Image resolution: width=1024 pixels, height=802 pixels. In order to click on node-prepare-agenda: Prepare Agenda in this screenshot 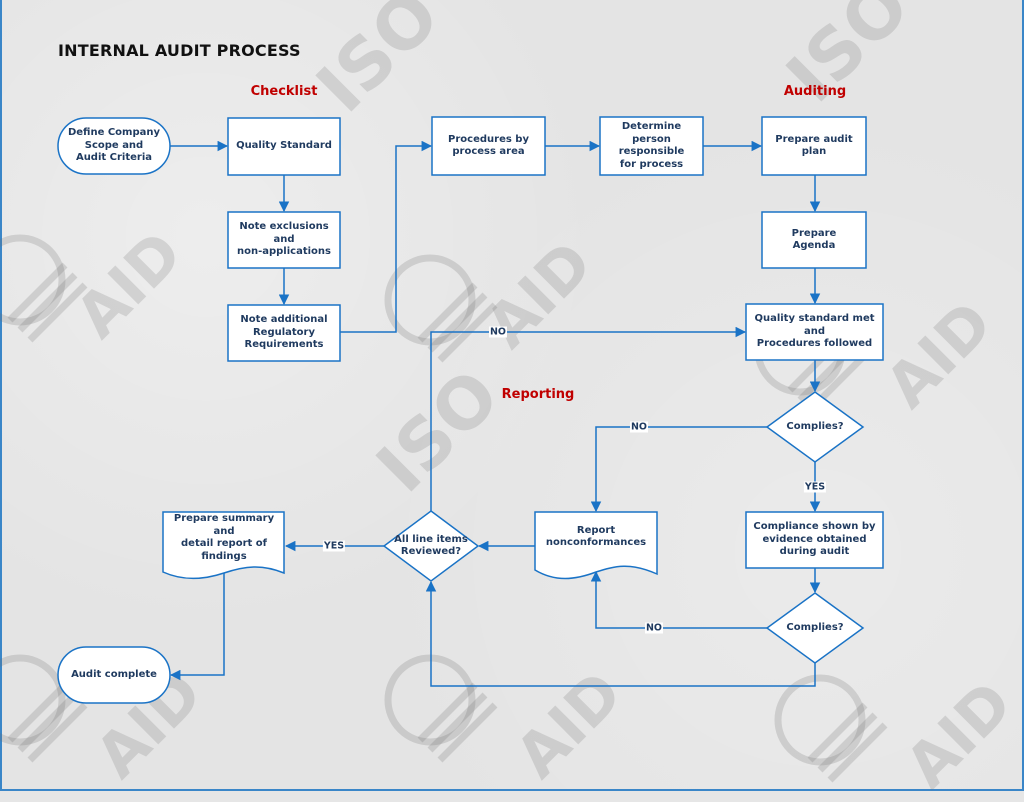, I will do `click(814, 240)`.